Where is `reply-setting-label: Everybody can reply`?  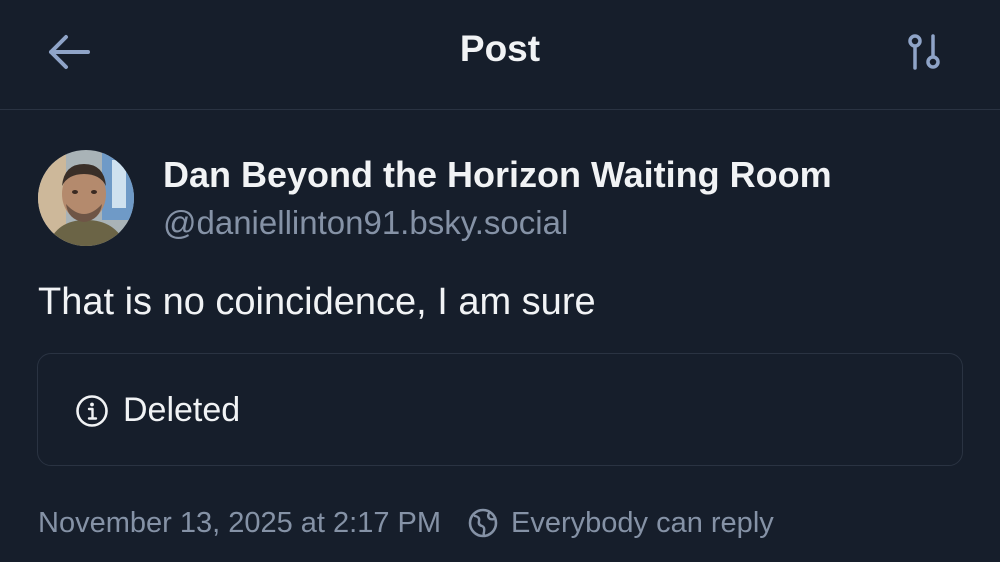 reply-setting-label: Everybody can reply is located at coordinates (642, 522).